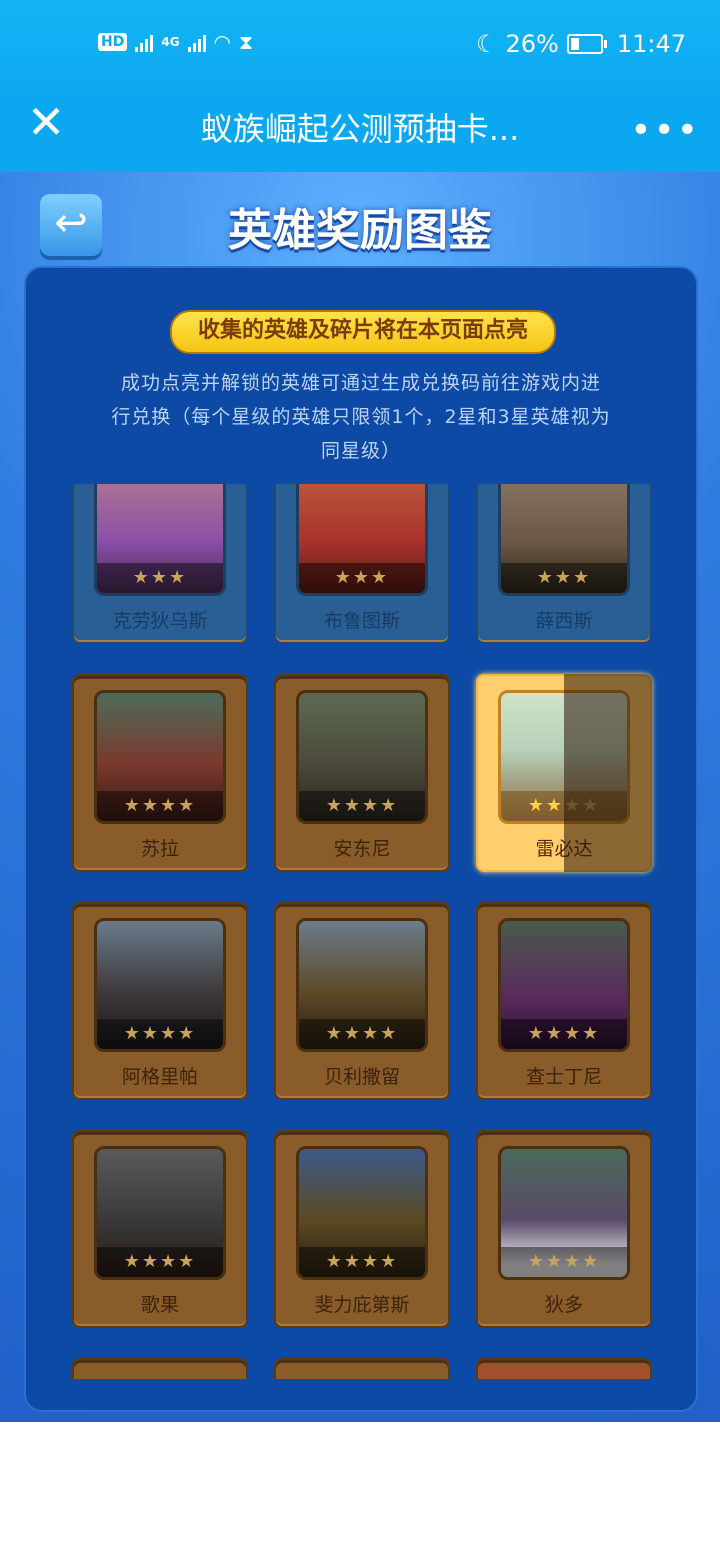  What do you see at coordinates (363, 332) in the screenshot?
I see `banner-ribbon: 收集的英雄及碎片将在本页面点亮` at bounding box center [363, 332].